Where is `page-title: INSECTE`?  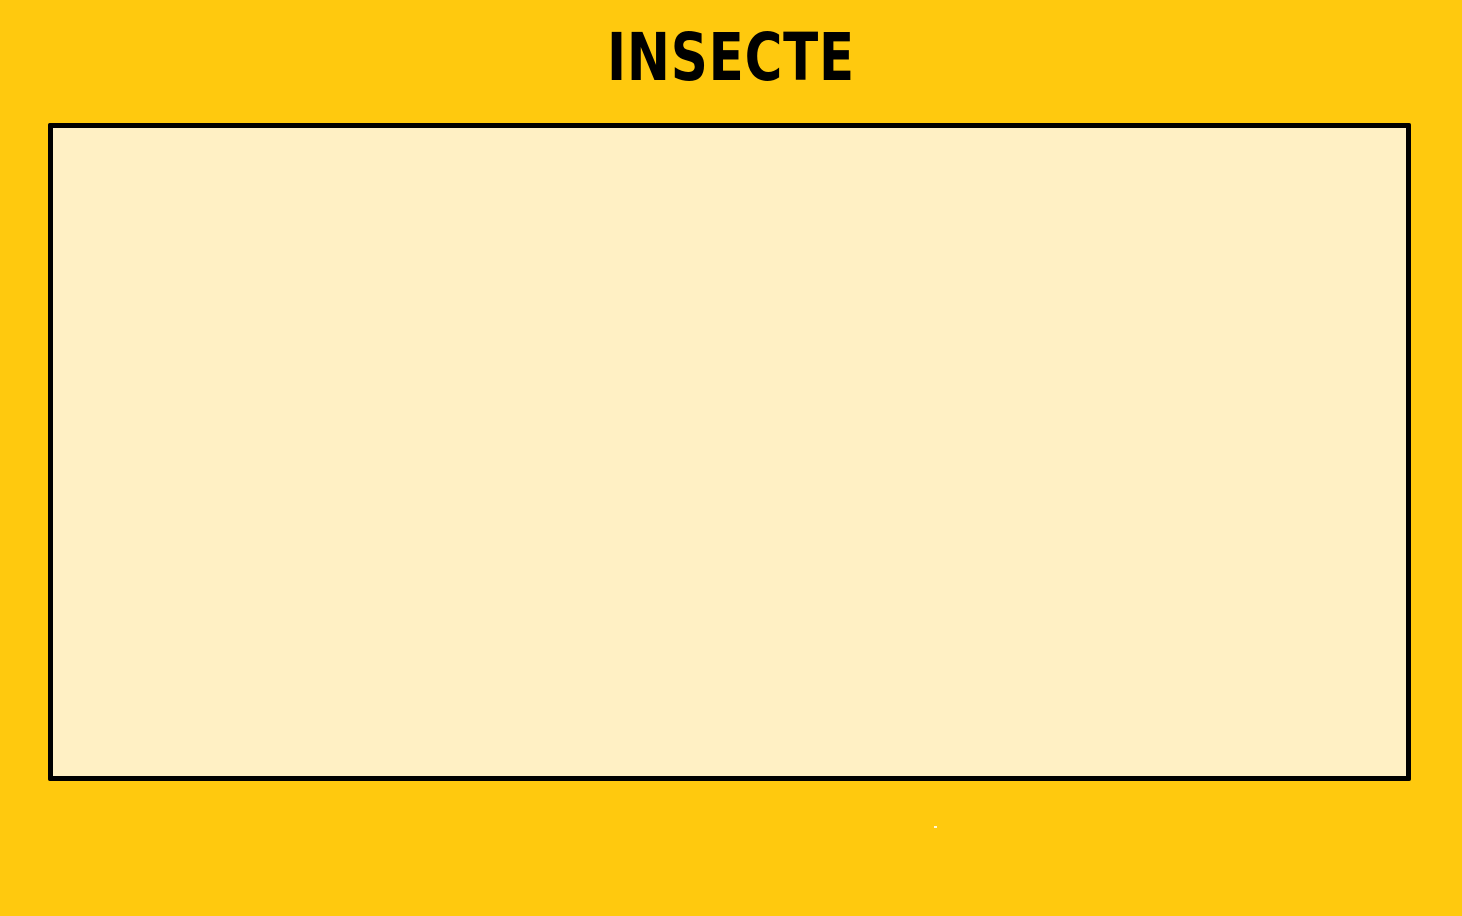 page-title: INSECTE is located at coordinates (731, 57).